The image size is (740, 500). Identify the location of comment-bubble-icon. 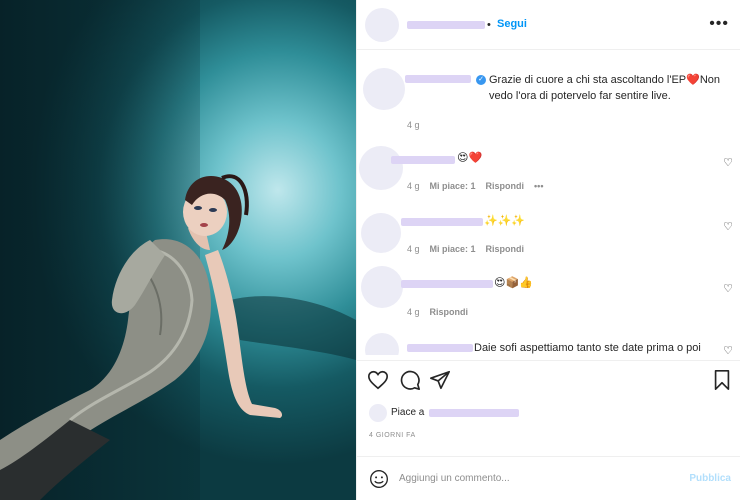
(410, 380).